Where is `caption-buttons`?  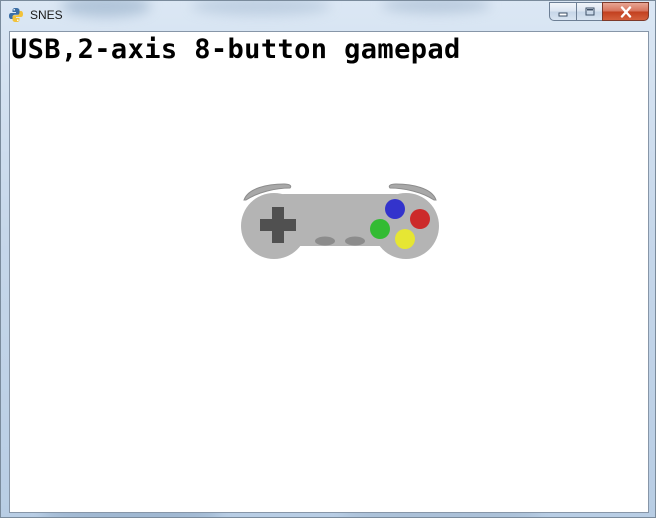
caption-buttons is located at coordinates (599, 11).